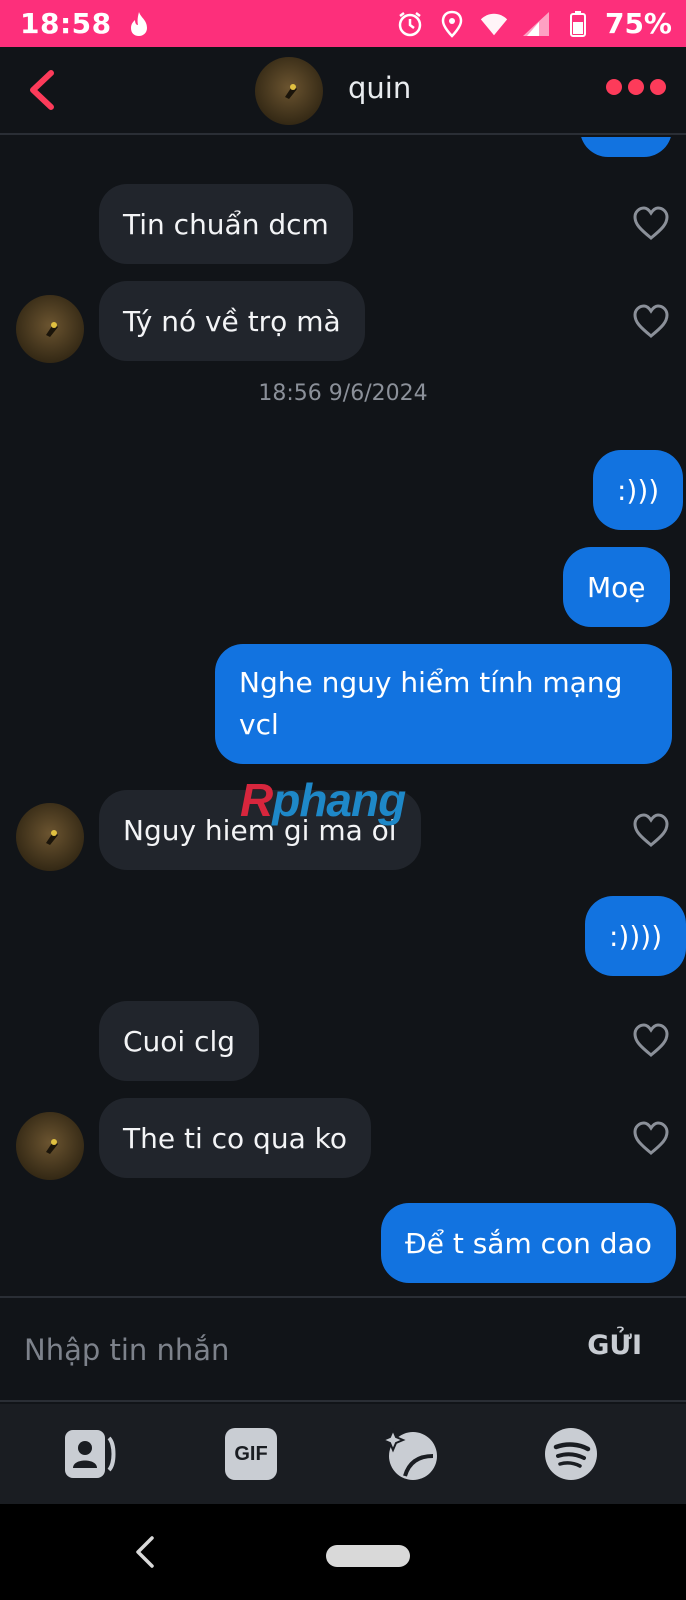  I want to click on system-nav-bar, so click(343, 1552).